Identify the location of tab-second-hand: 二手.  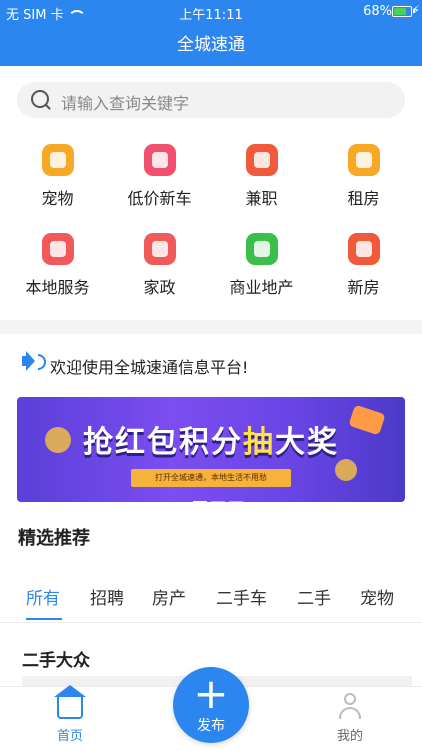
(314, 596).